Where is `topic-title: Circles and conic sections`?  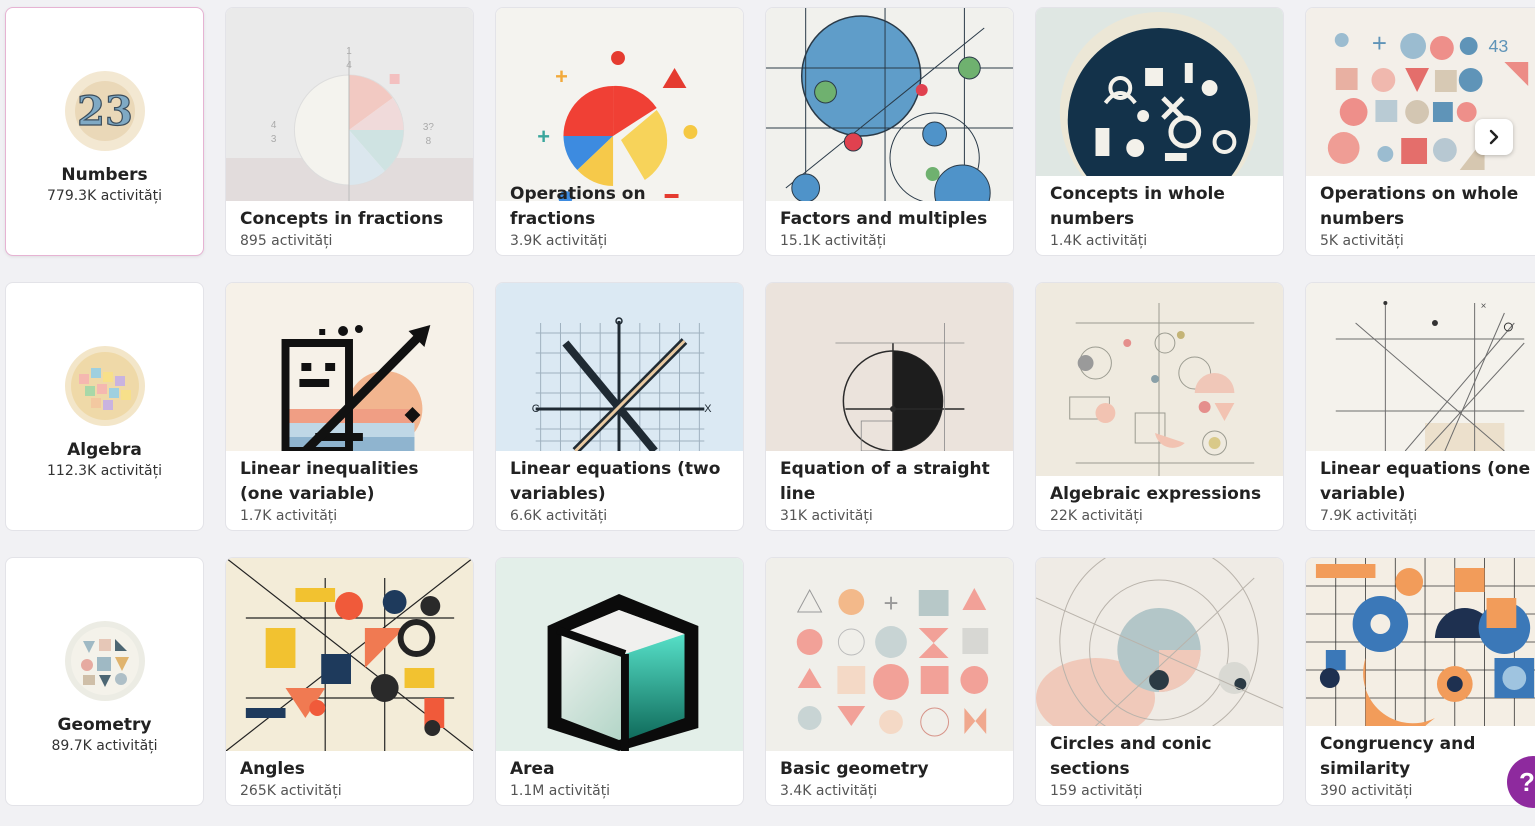 topic-title: Circles and conic sections is located at coordinates (1131, 756).